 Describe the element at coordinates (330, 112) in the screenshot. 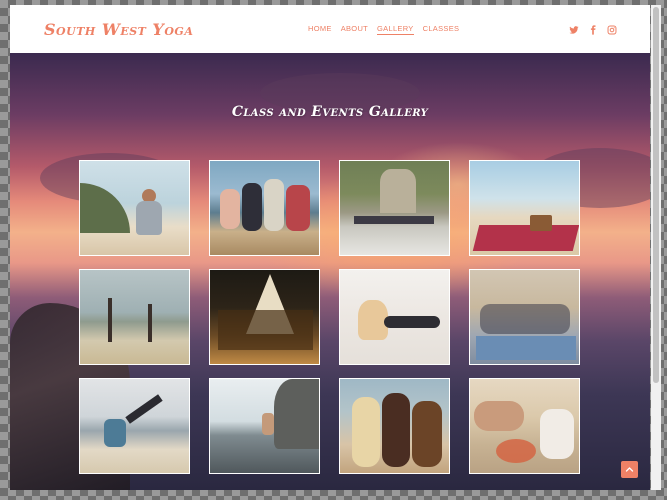

I see `gallery-title: Class and Events Gallery` at that location.